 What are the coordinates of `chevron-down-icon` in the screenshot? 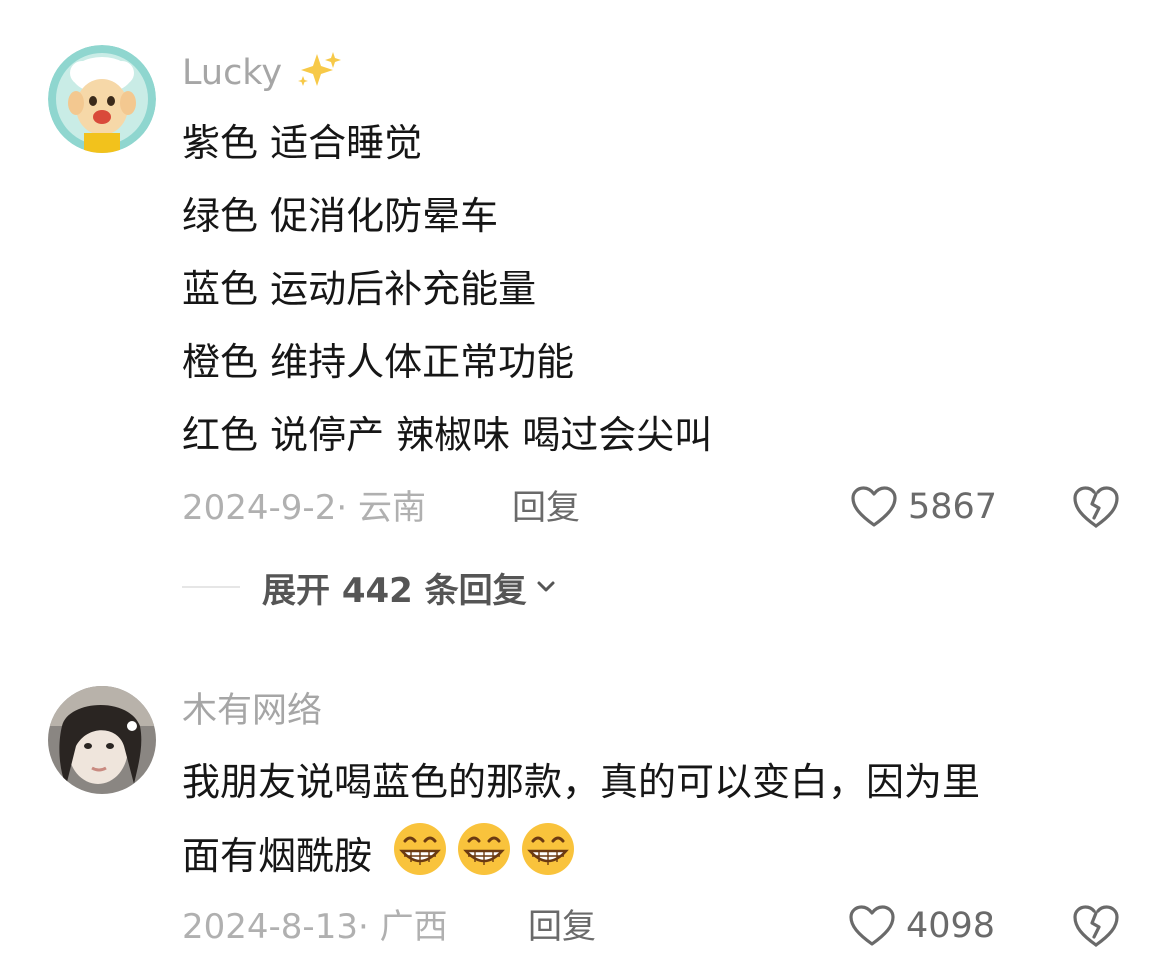 It's located at (546, 587).